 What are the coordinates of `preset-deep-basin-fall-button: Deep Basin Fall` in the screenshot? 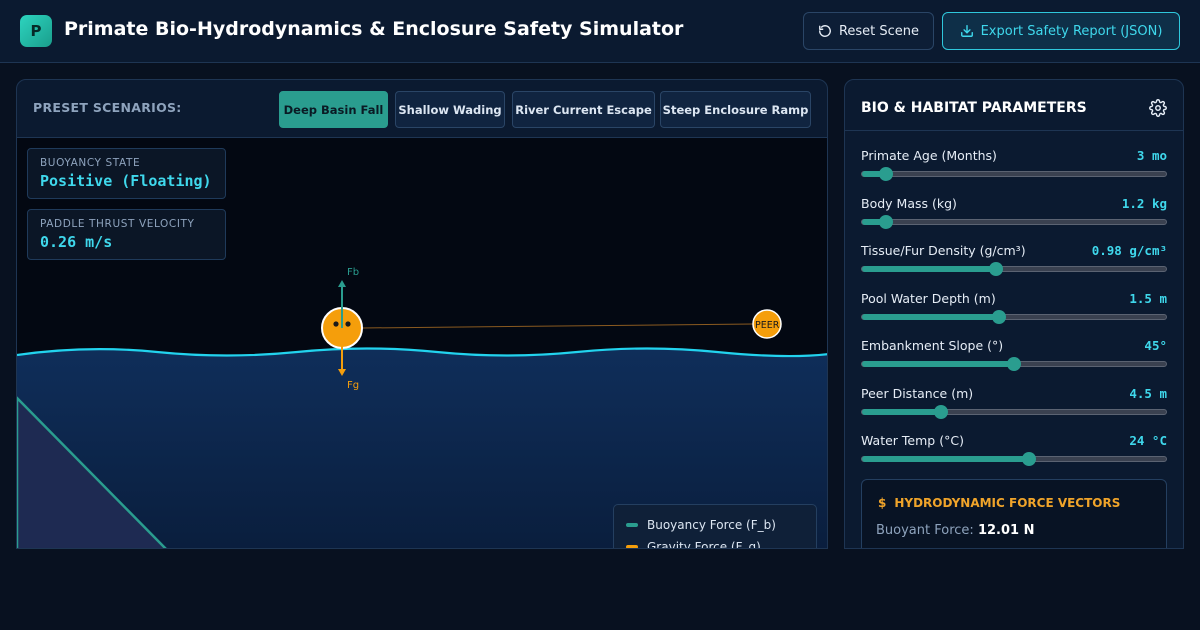 It's located at (333, 109).